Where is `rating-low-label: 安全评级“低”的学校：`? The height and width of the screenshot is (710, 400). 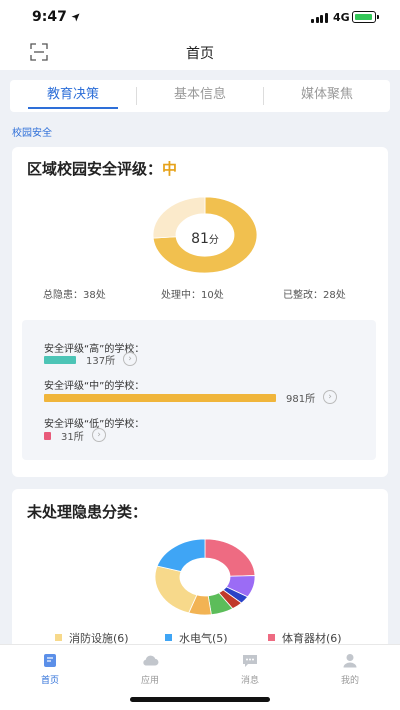 rating-low-label: 安全评级“低”的学校： is located at coordinates (94, 424).